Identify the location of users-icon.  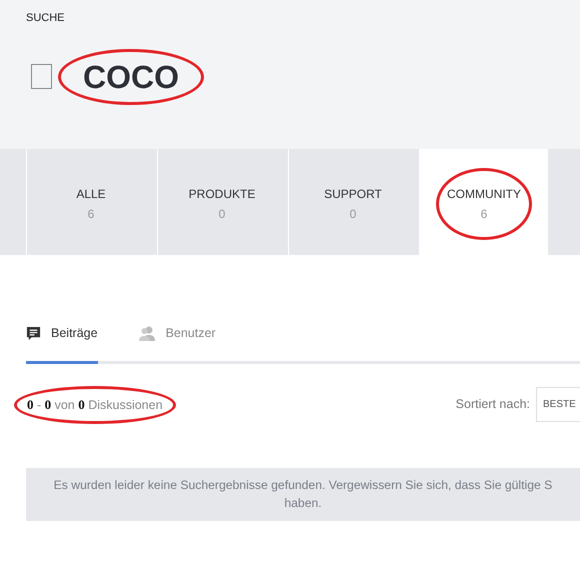
(147, 333).